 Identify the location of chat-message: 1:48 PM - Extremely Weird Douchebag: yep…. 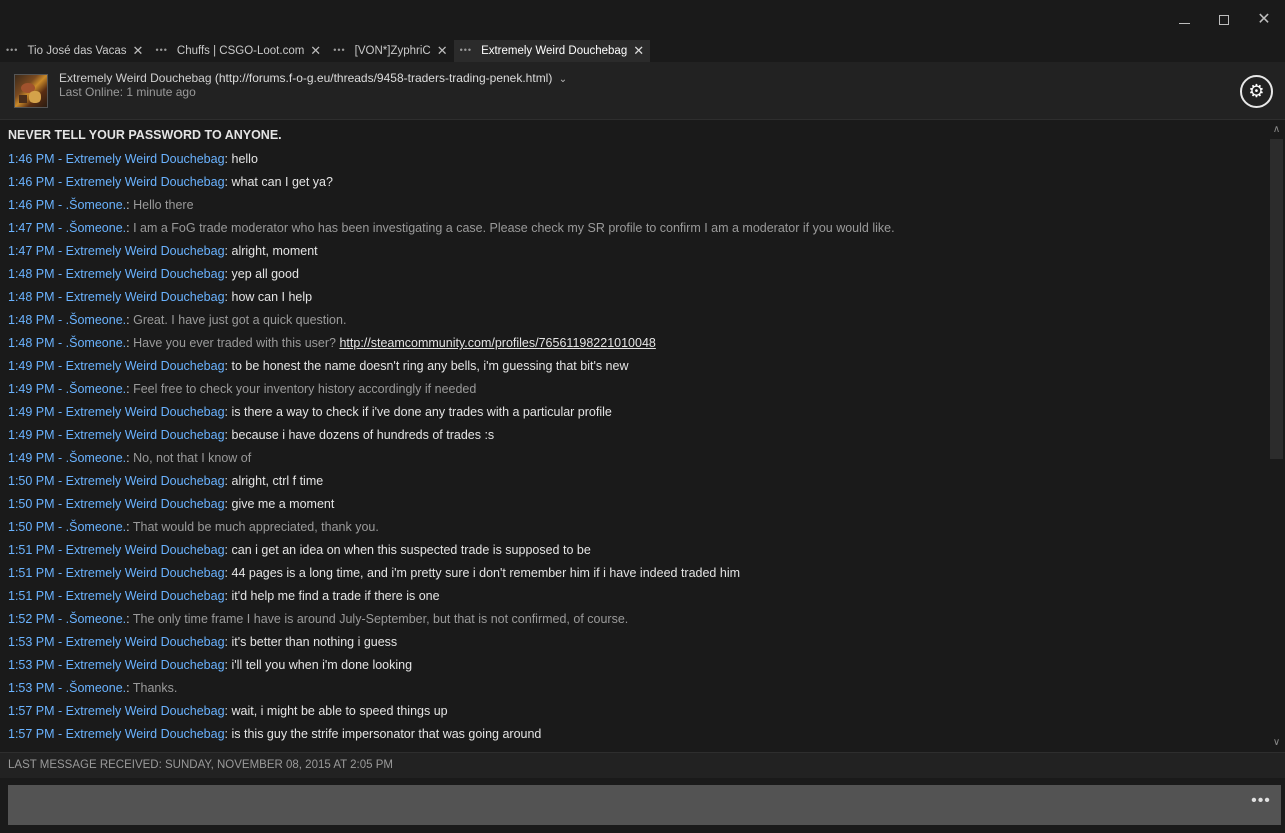
(153, 274).